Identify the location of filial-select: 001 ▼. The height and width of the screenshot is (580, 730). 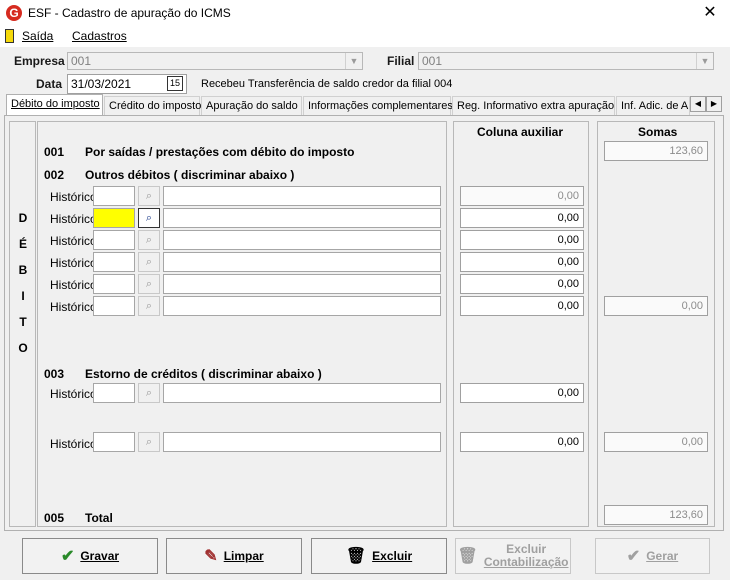
(566, 61).